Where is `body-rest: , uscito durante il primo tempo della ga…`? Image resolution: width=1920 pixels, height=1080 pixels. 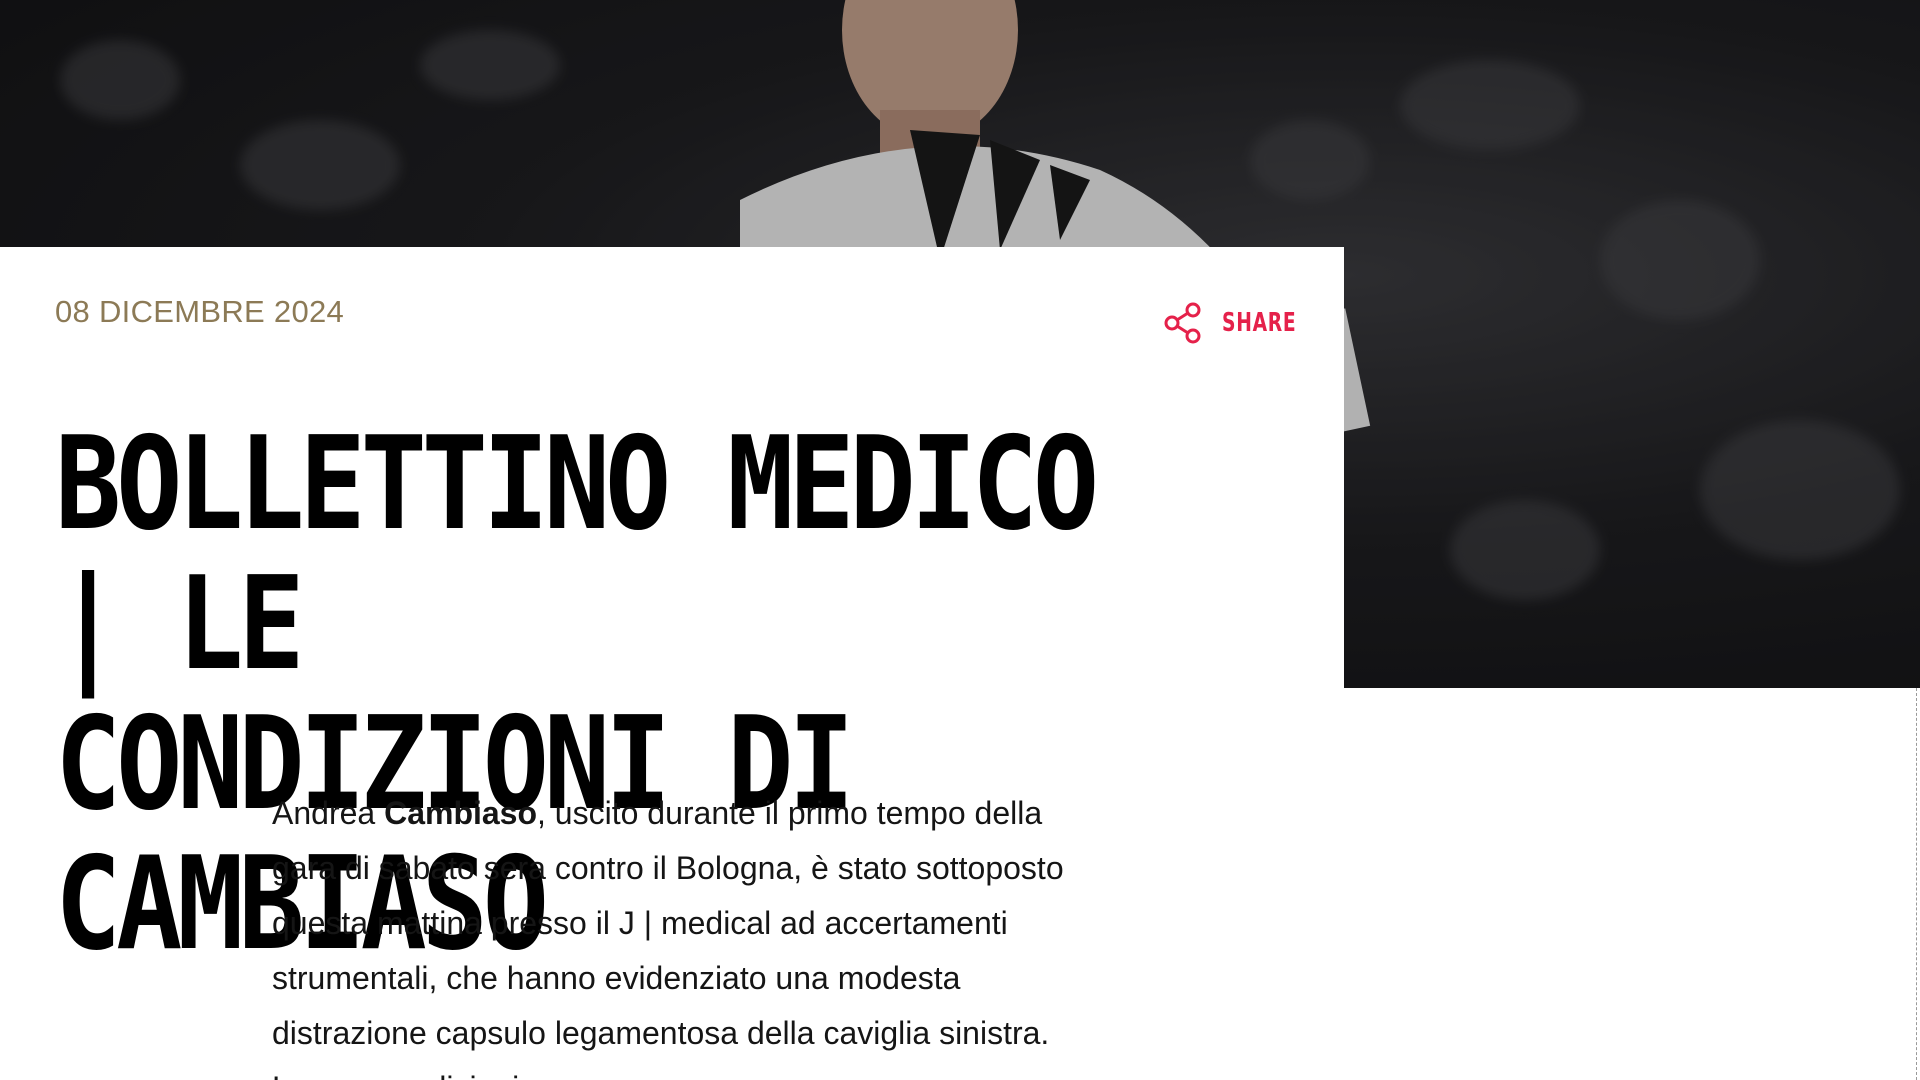
body-rest: , uscito durante il primo tempo della ga… is located at coordinates (668, 937).